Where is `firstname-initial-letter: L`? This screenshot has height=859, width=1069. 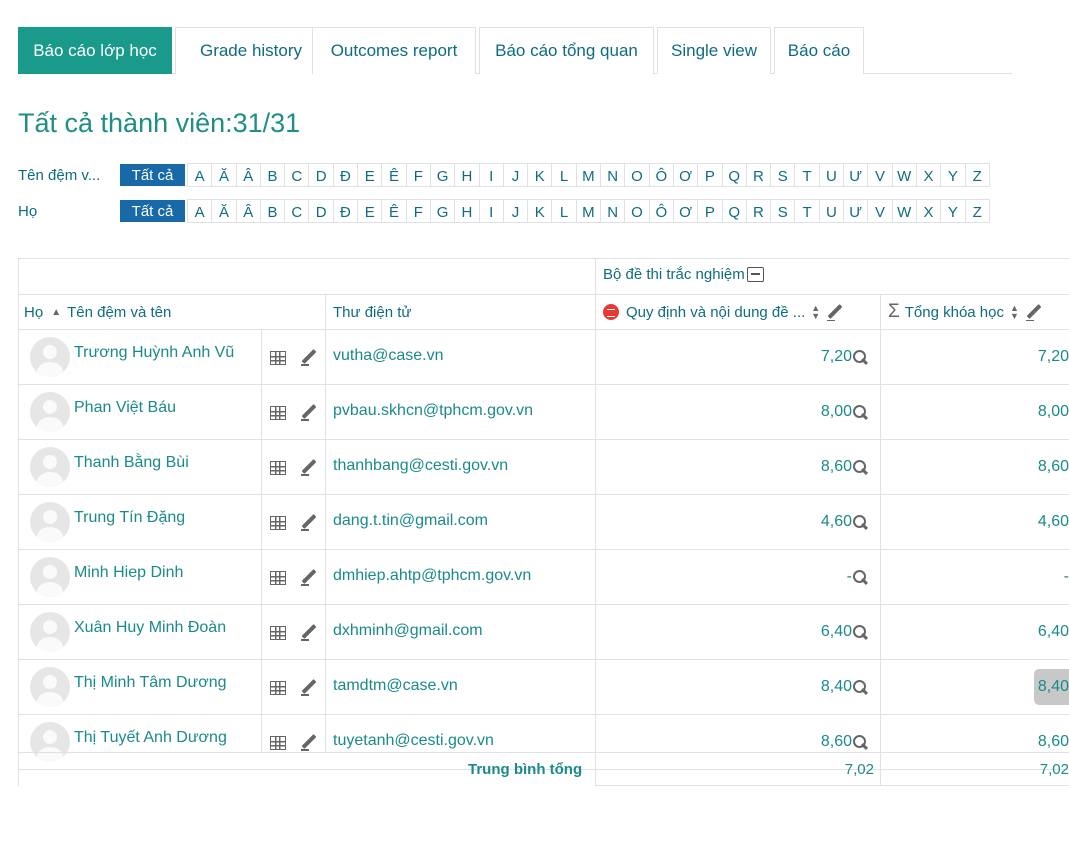 firstname-initial-letter: L is located at coordinates (563, 175).